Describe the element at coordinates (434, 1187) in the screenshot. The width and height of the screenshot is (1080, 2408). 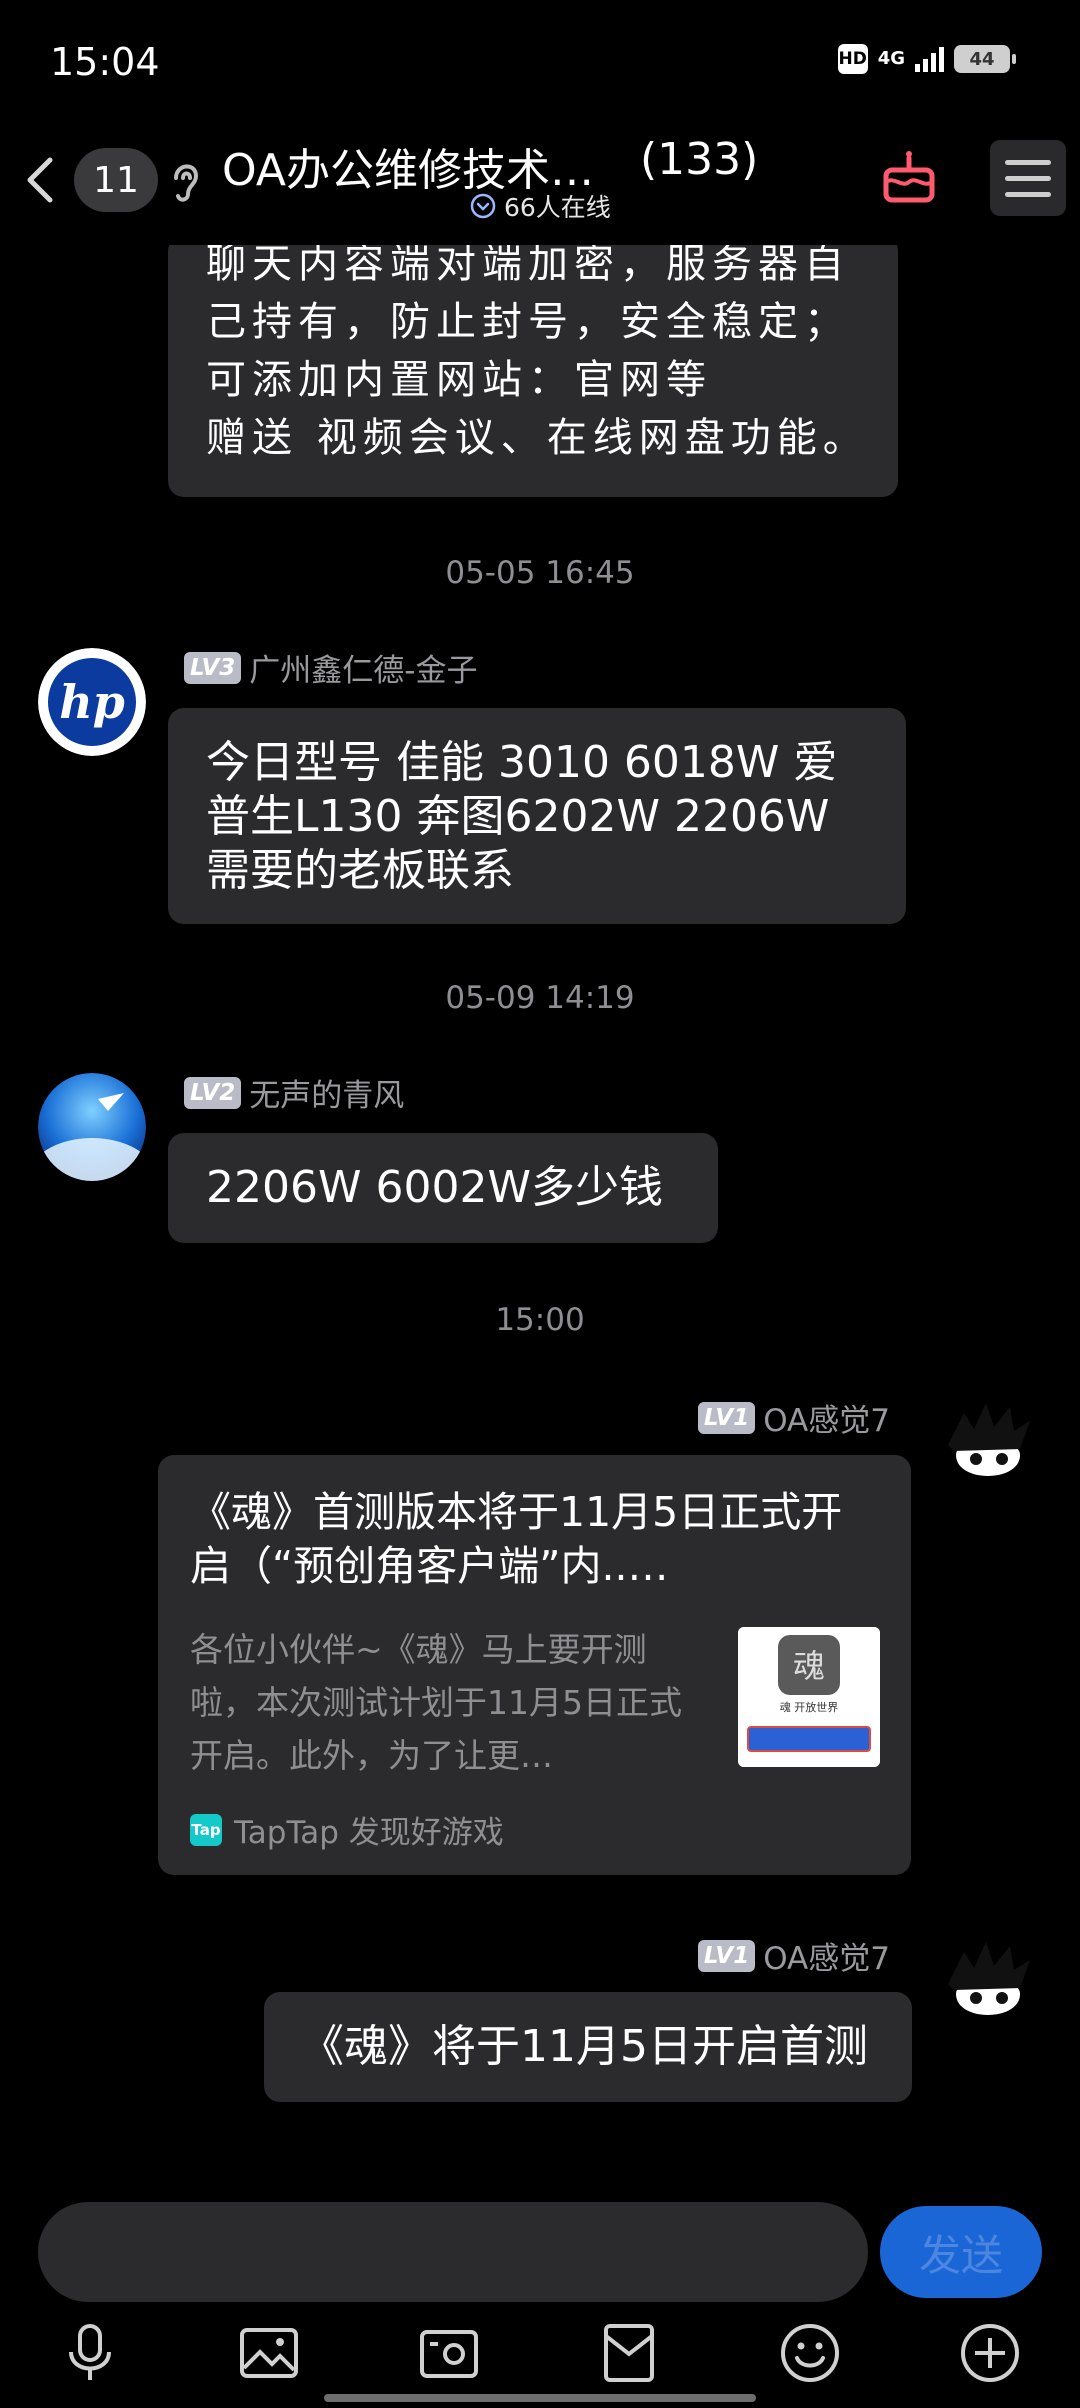
I see `message-text: 2206W 6002W多少钱` at that location.